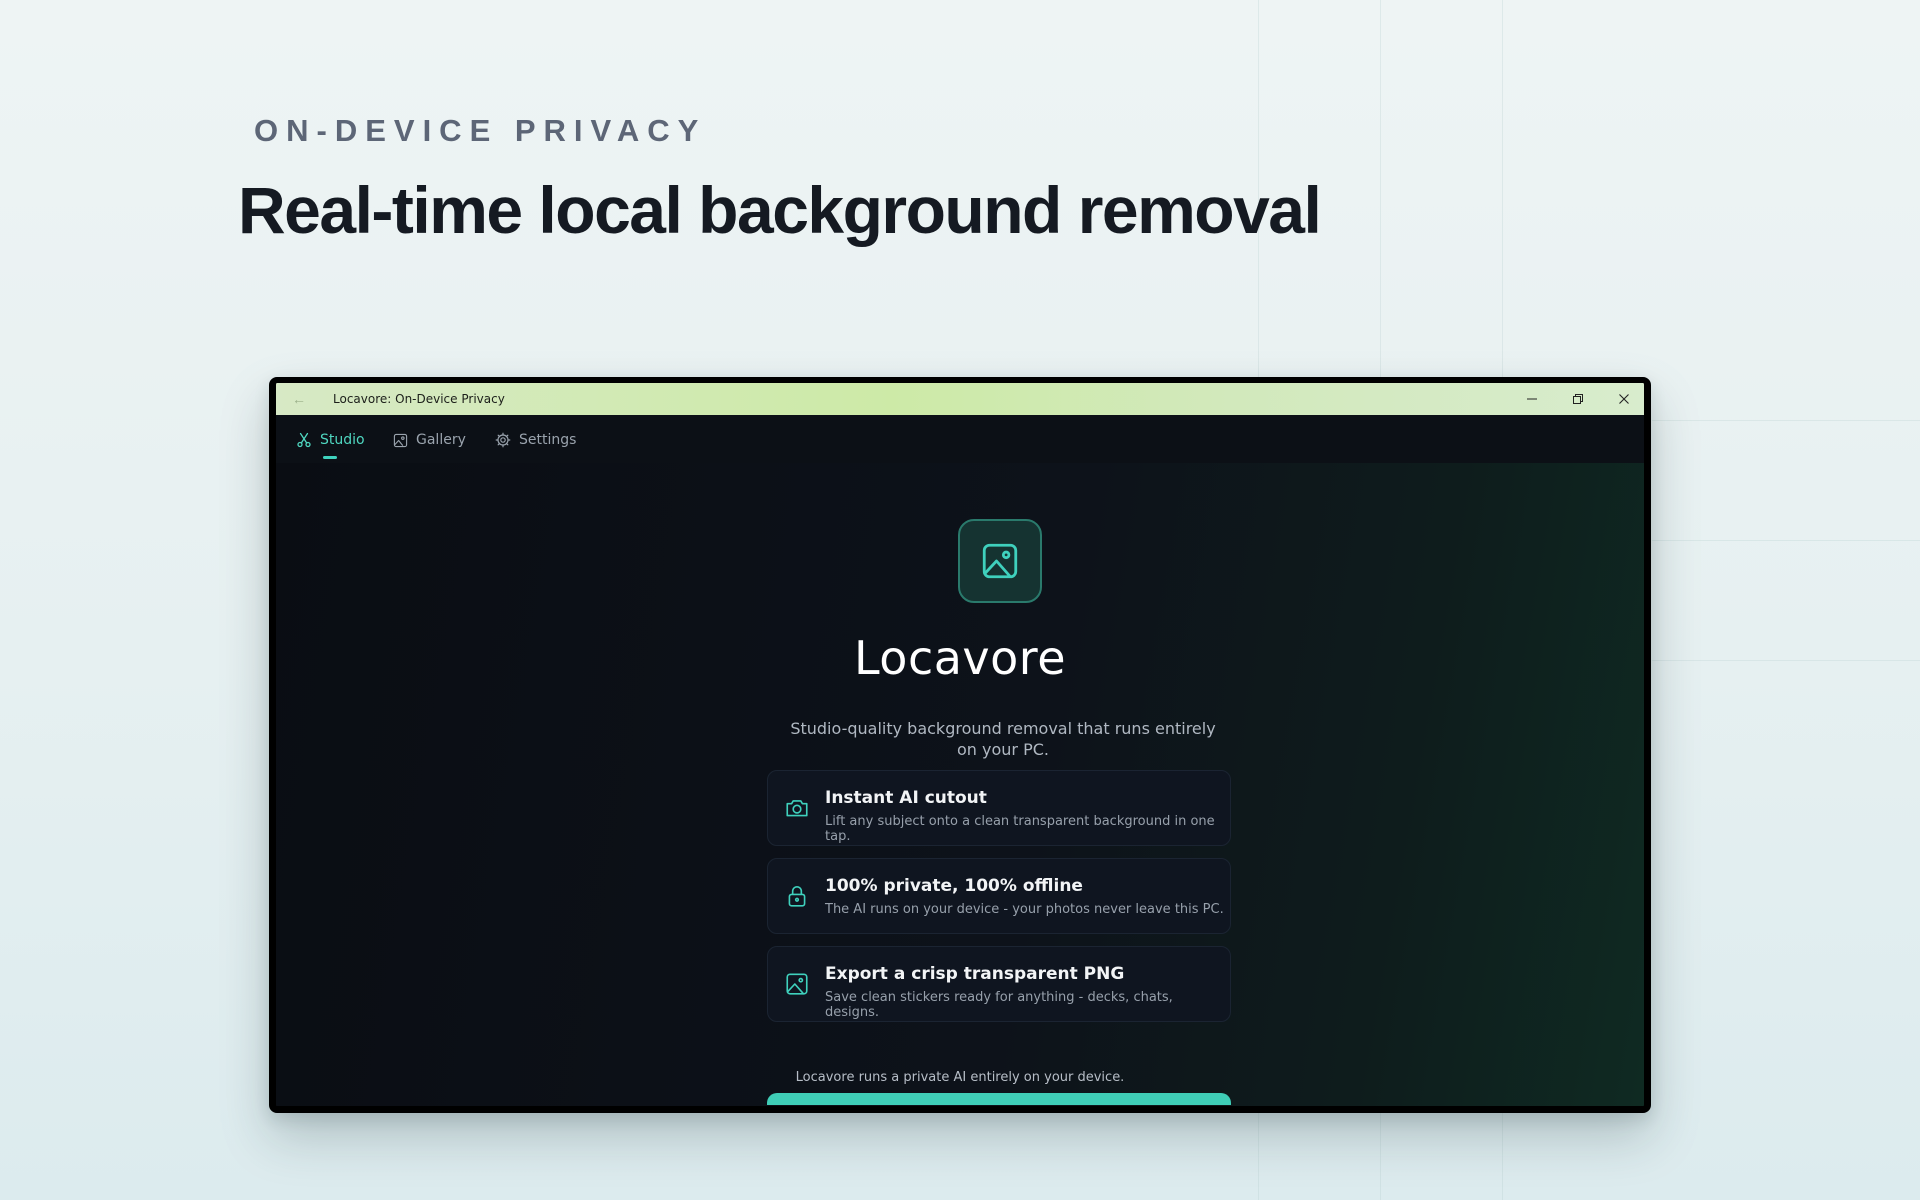 This screenshot has width=1920, height=1200. What do you see at coordinates (960, 399) in the screenshot?
I see `title-bar: ← Locavore: On-Device Privacy` at bounding box center [960, 399].